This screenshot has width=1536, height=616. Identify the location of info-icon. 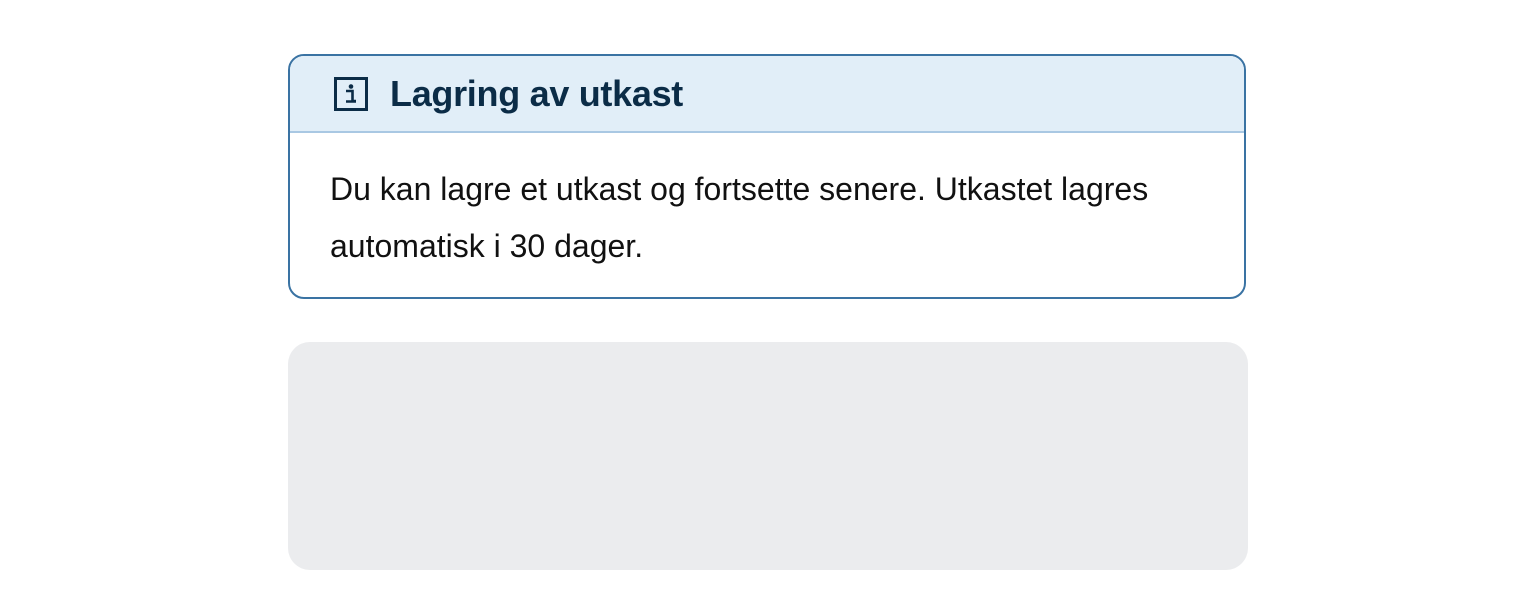
(351, 93).